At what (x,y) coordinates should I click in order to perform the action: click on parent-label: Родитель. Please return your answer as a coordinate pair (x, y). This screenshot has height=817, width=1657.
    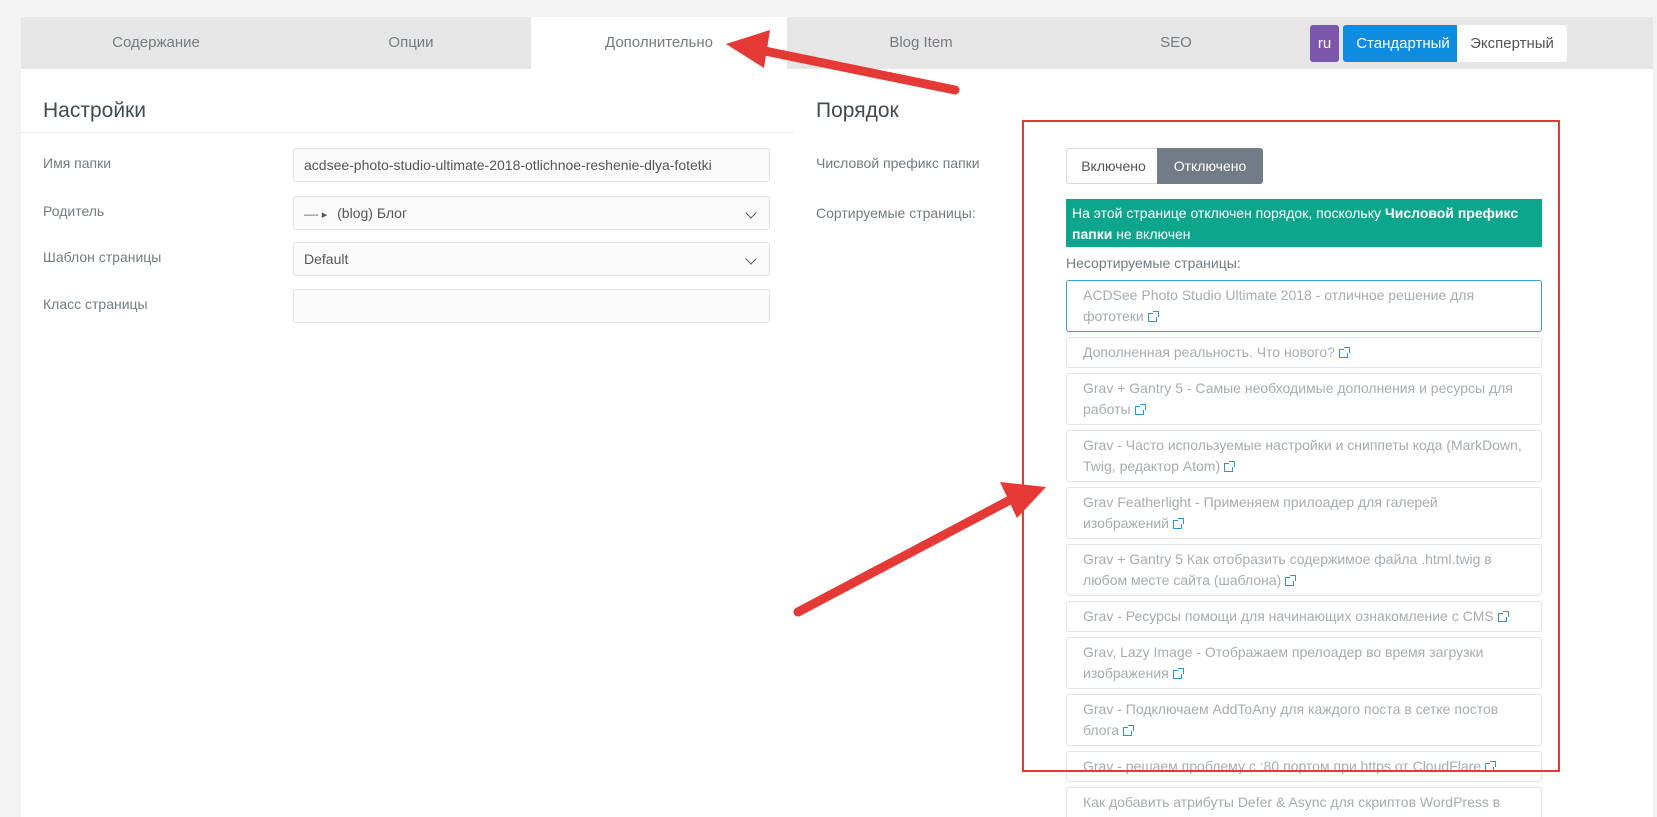
    Looking at the image, I should click on (74, 211).